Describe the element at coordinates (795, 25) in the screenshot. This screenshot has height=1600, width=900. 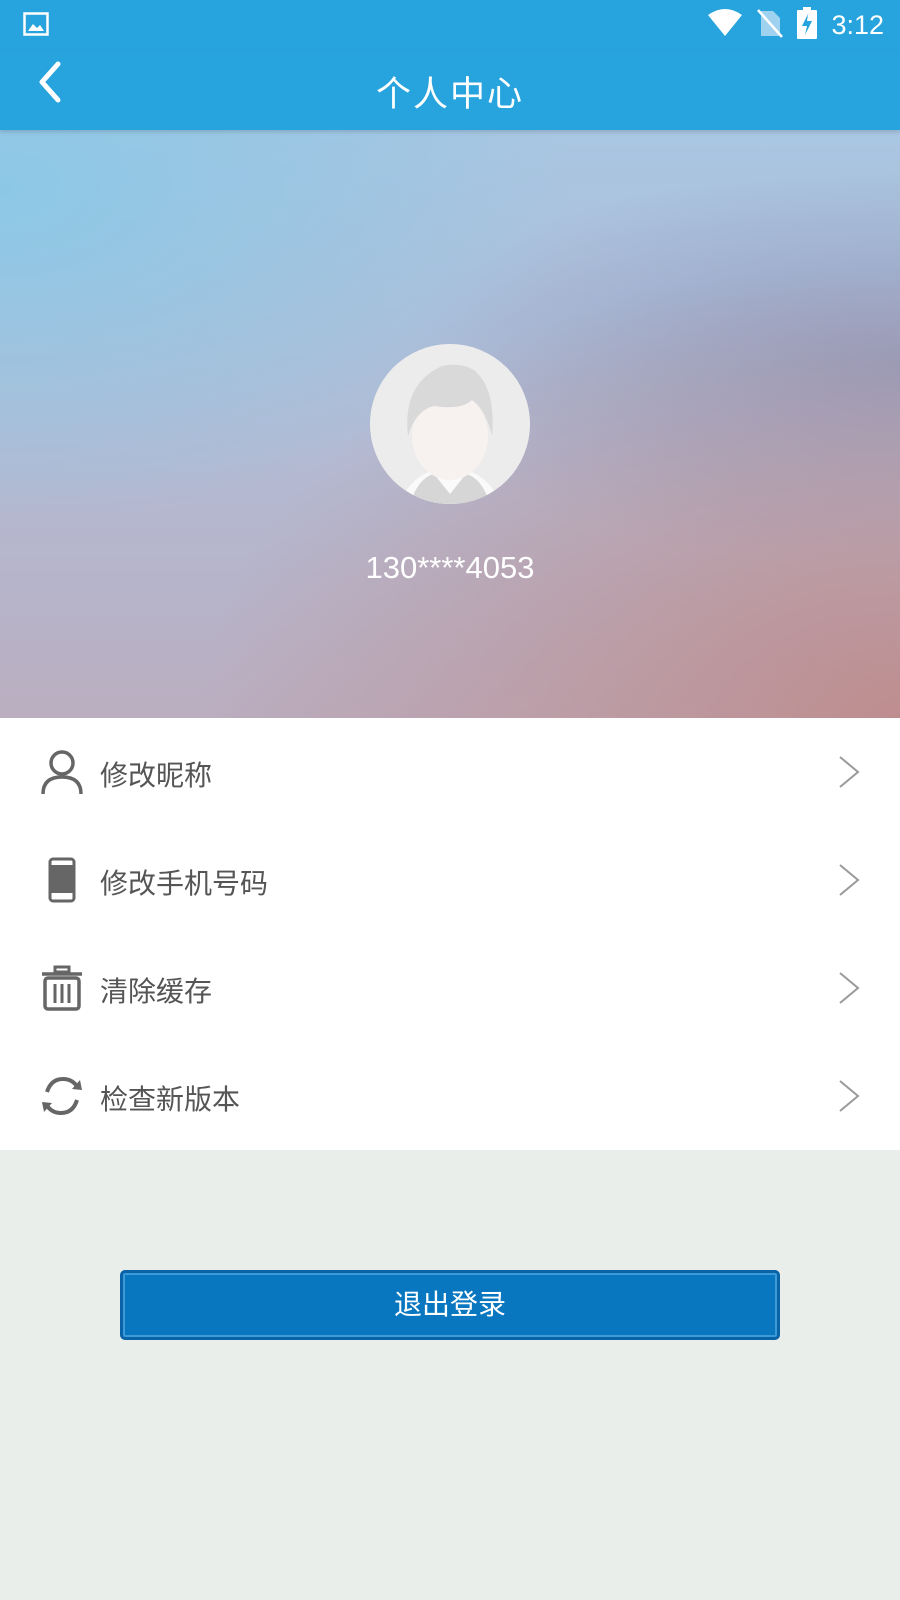
I see `status-icons: 3:12` at that location.